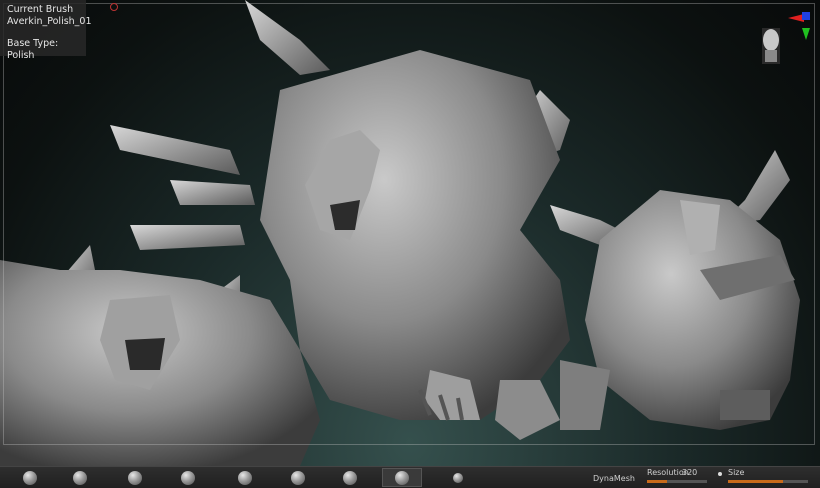 The width and height of the screenshot is (820, 488). I want to click on size-slider-fill, so click(755, 481).